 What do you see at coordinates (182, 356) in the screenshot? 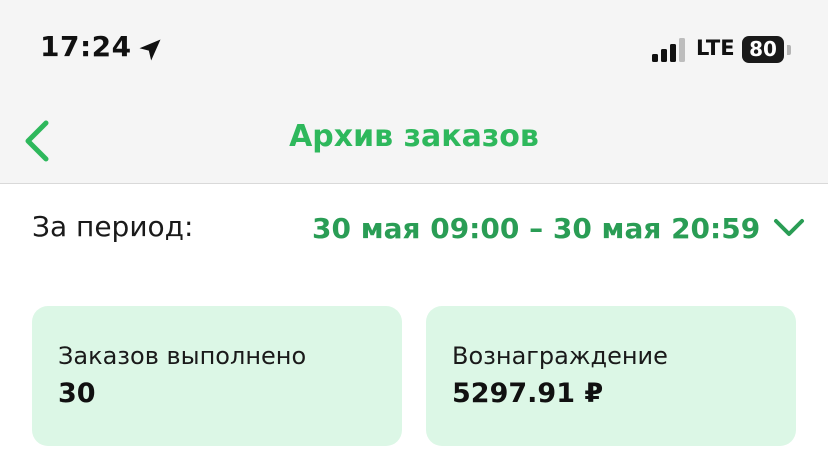
I see `orders-completed-label: Заказов выполнено` at bounding box center [182, 356].